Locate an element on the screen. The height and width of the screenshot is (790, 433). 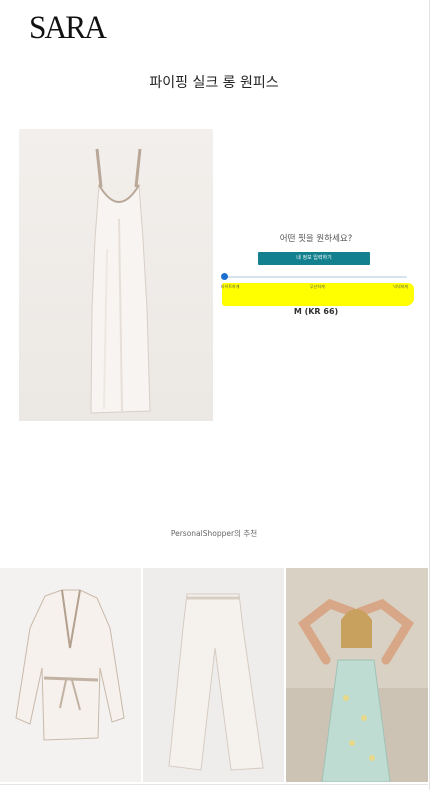
product-title: 파이핑 실크 롱 원피스 is located at coordinates (214, 83).